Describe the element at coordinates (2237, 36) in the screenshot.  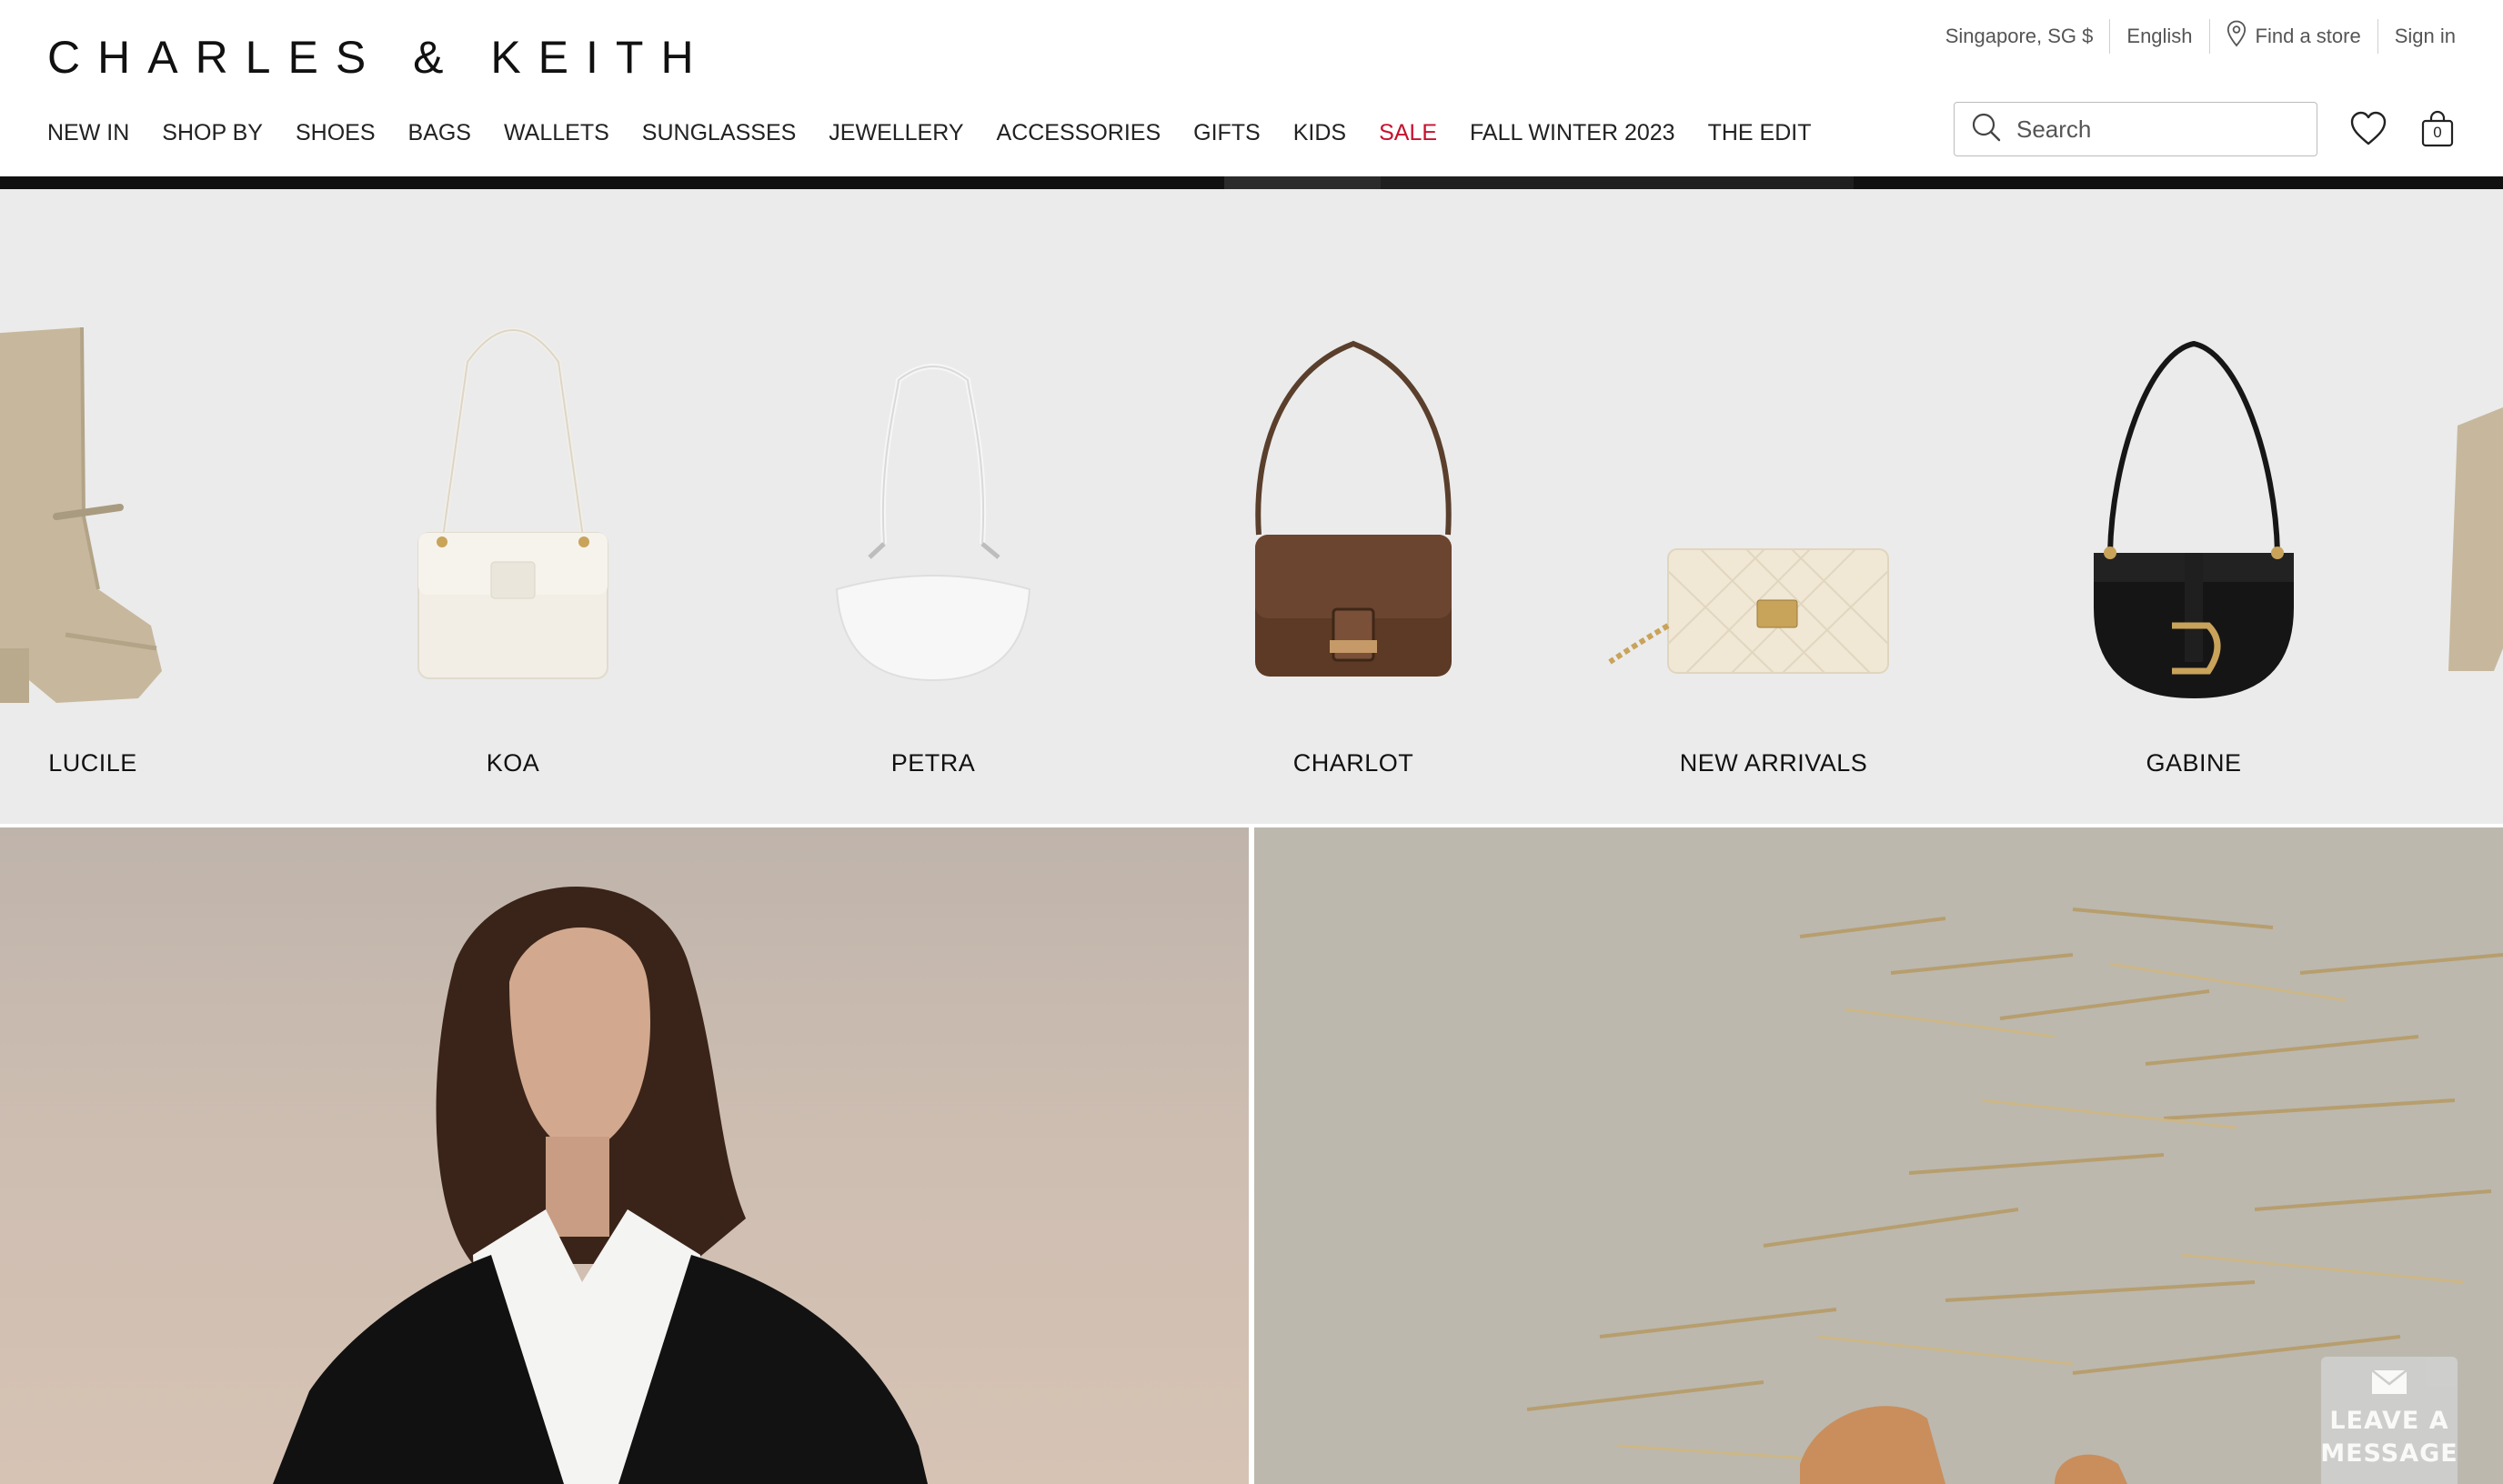
I see `location-pin-icon` at that location.